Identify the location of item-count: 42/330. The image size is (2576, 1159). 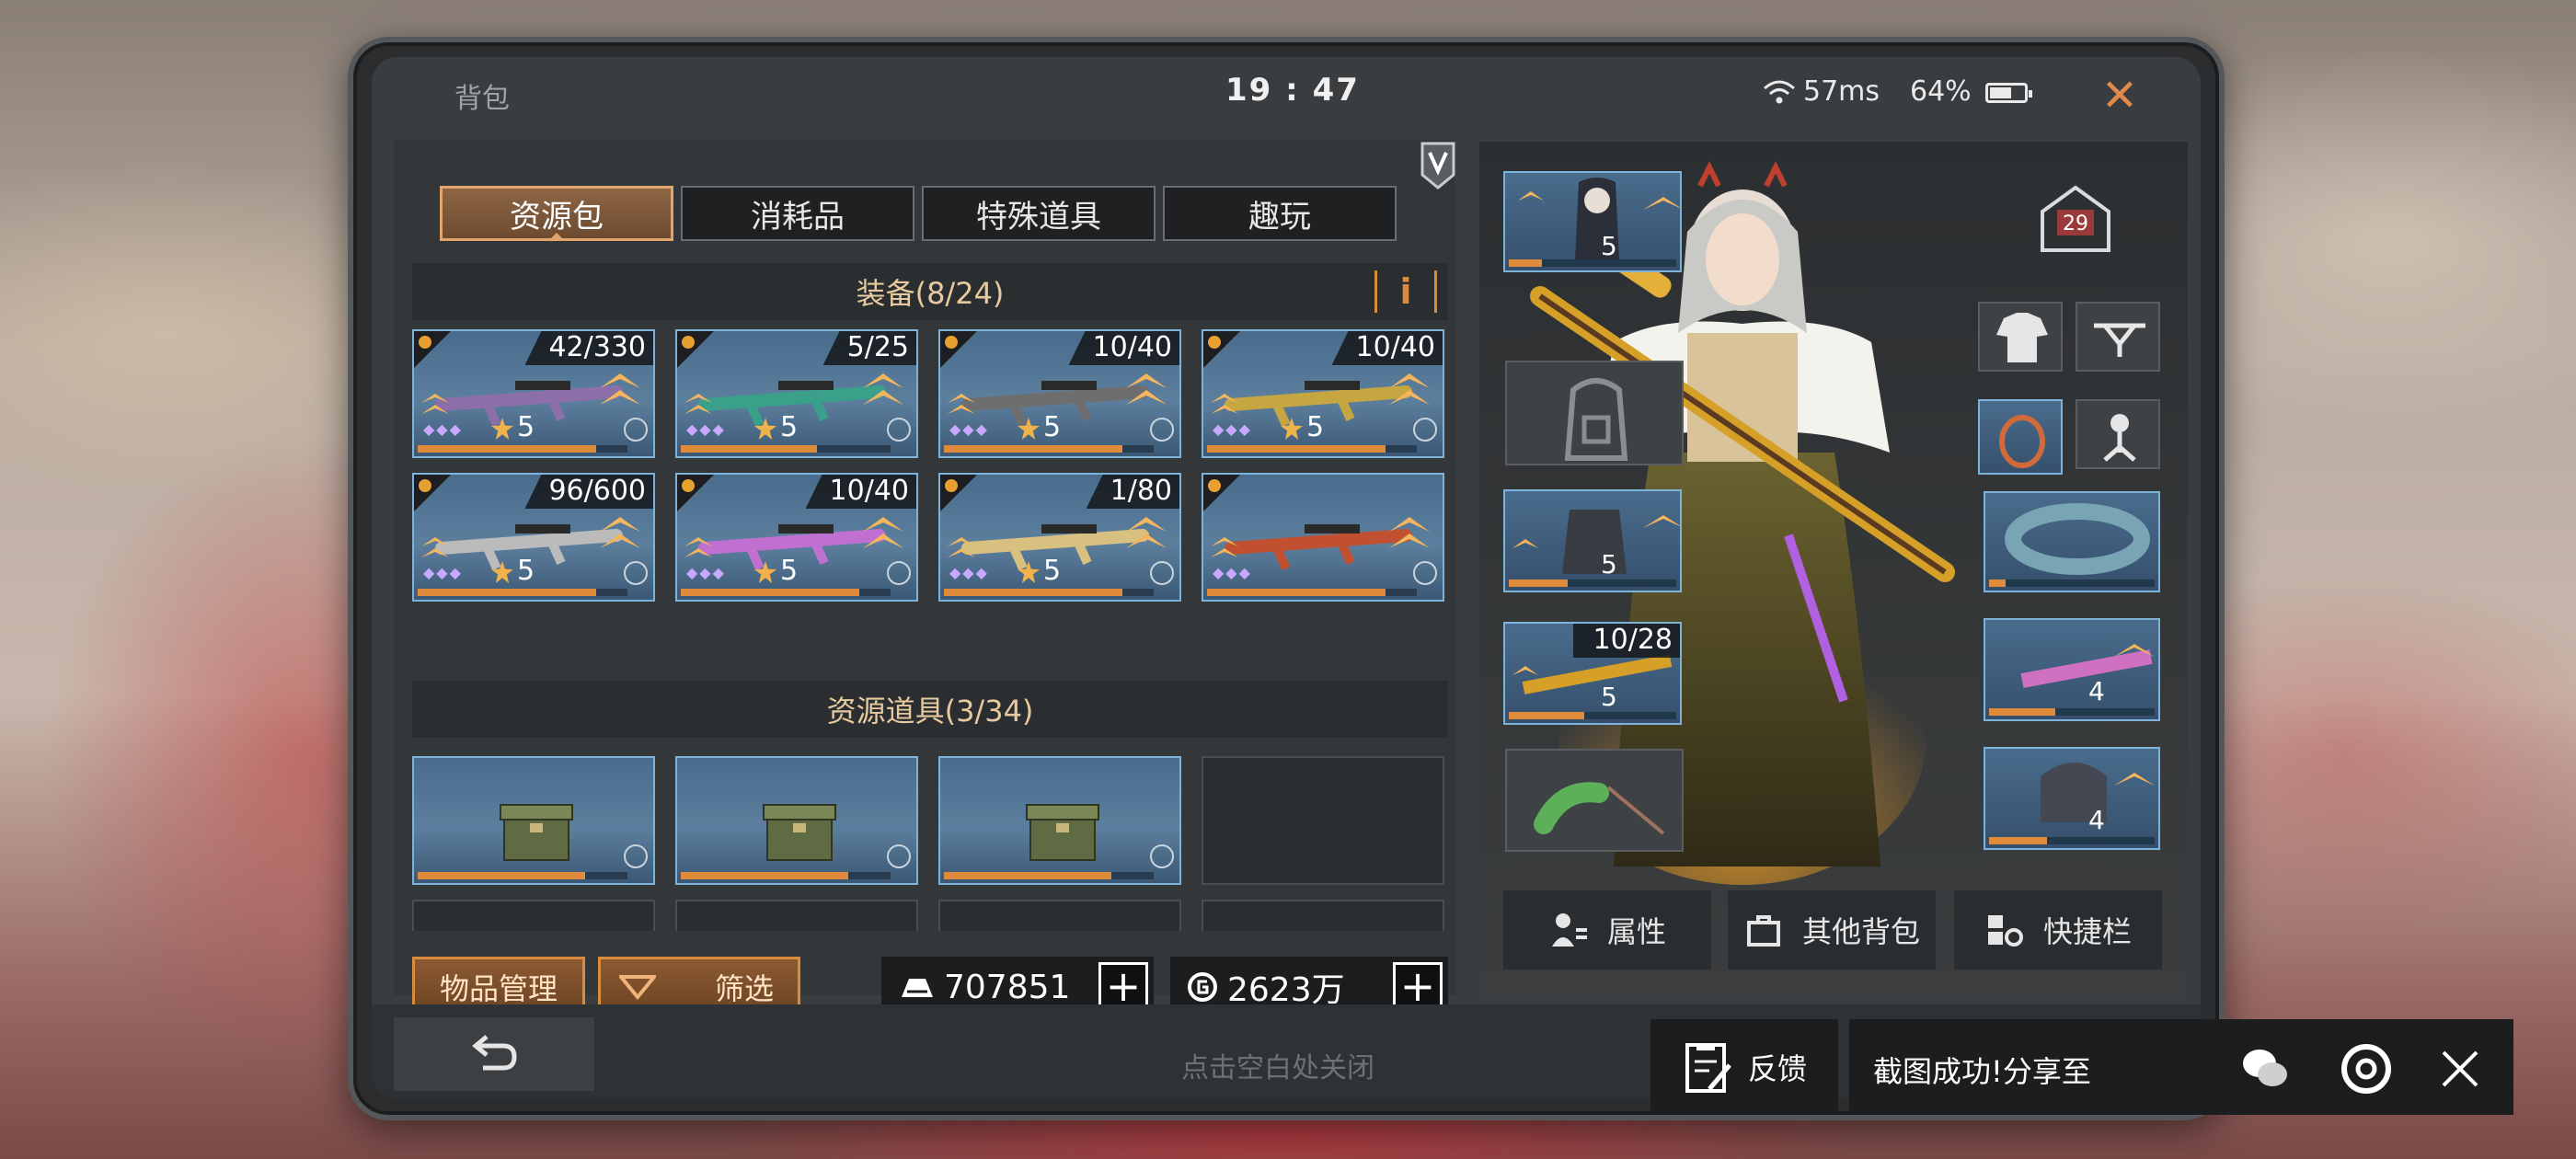
(588, 348).